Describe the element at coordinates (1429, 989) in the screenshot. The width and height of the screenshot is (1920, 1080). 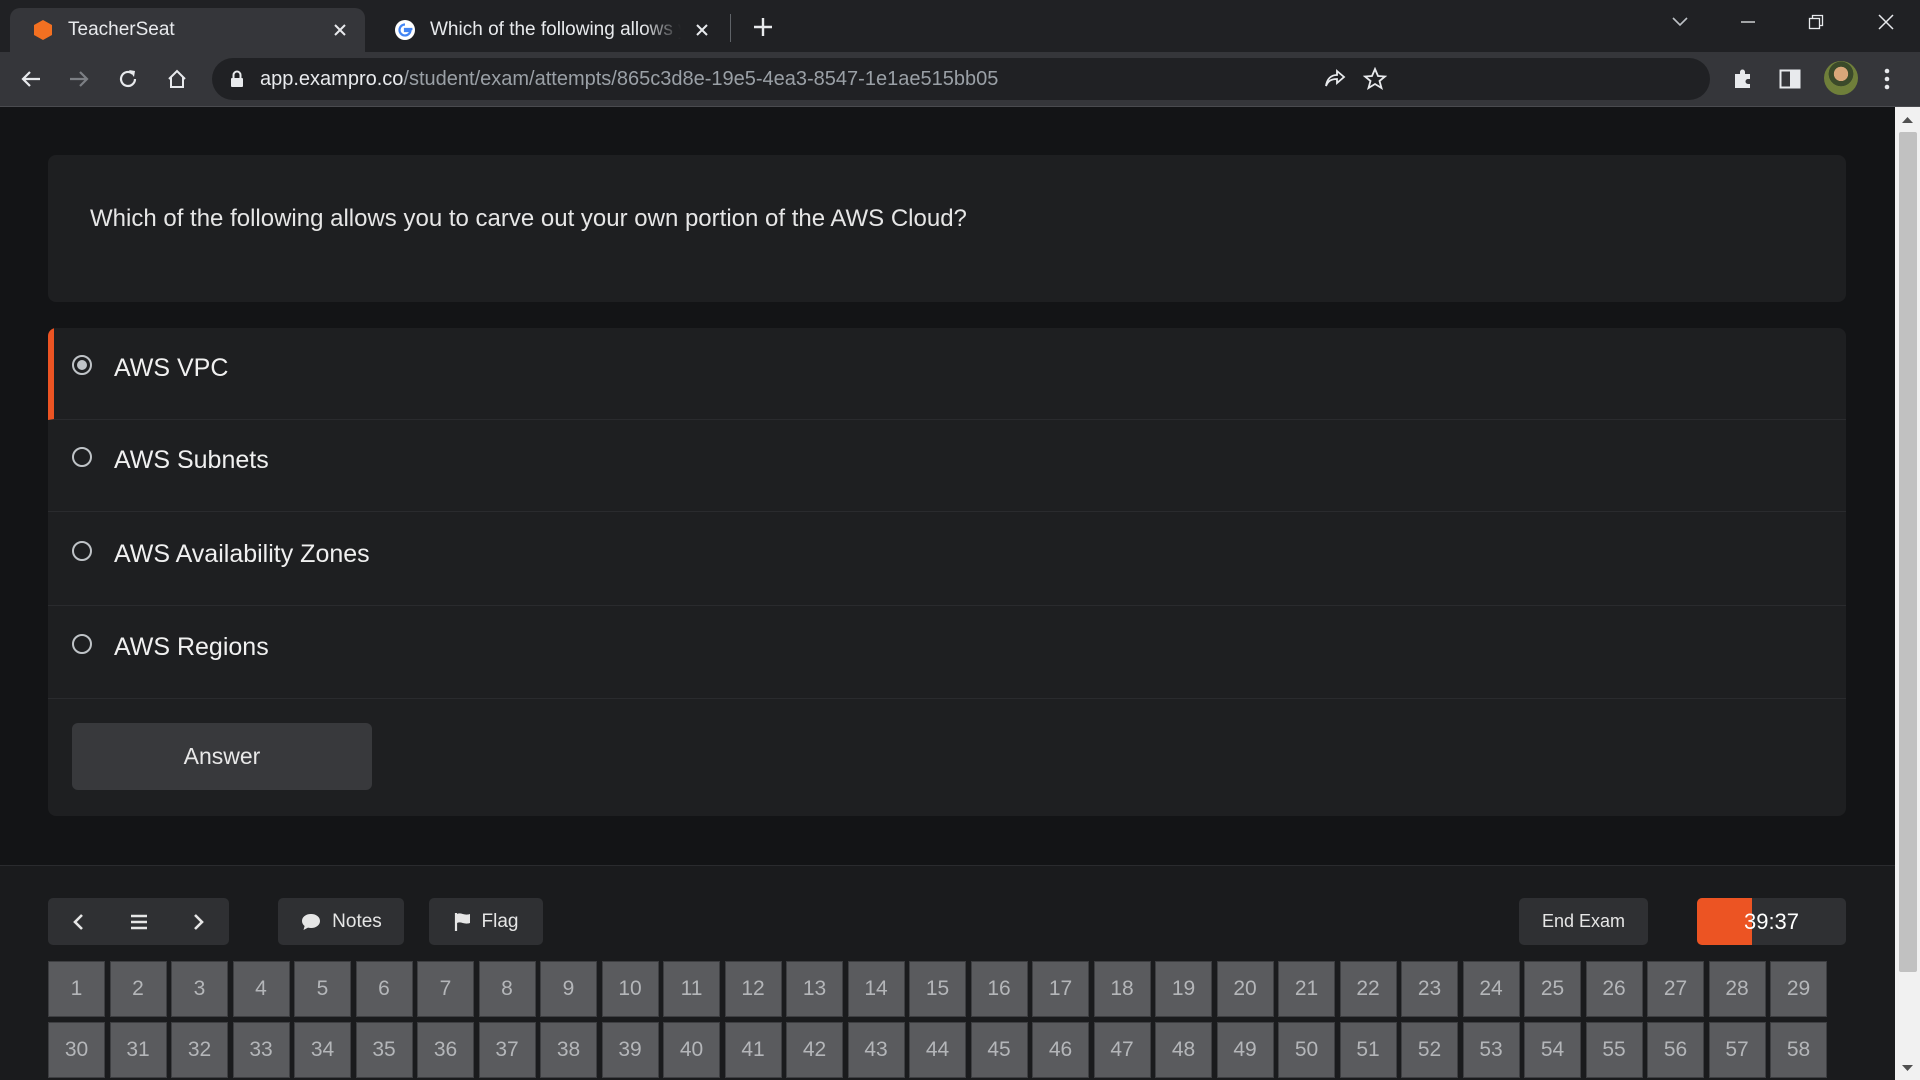
I see `question-number-button: 23` at that location.